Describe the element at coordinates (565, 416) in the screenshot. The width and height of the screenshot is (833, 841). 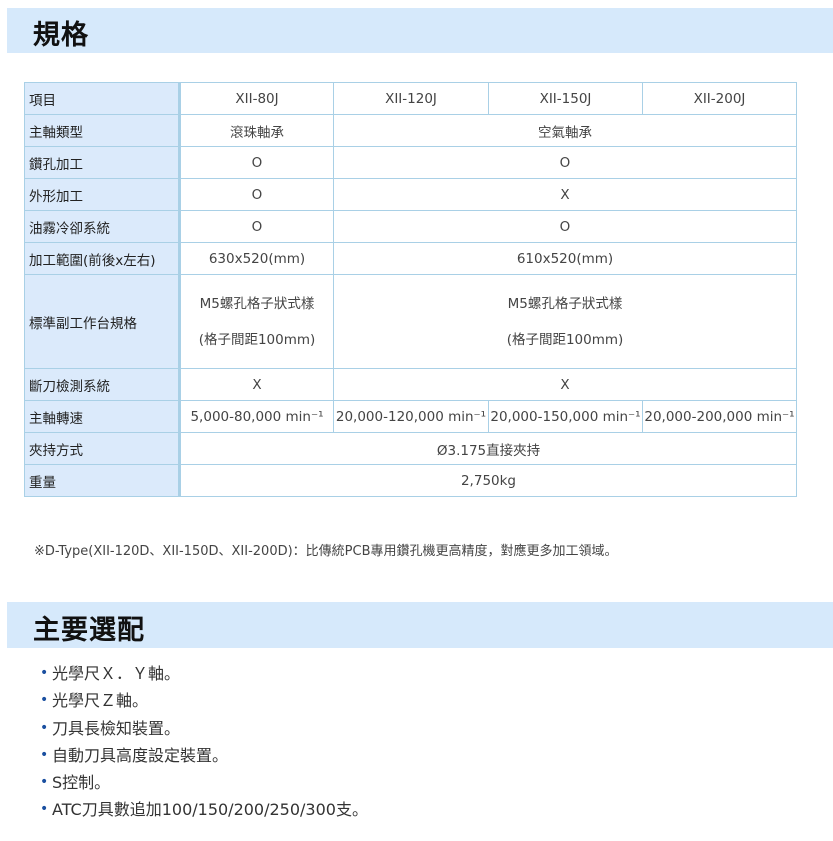
I see `table-cell: 20,000-150,000 min⁻¹` at that location.